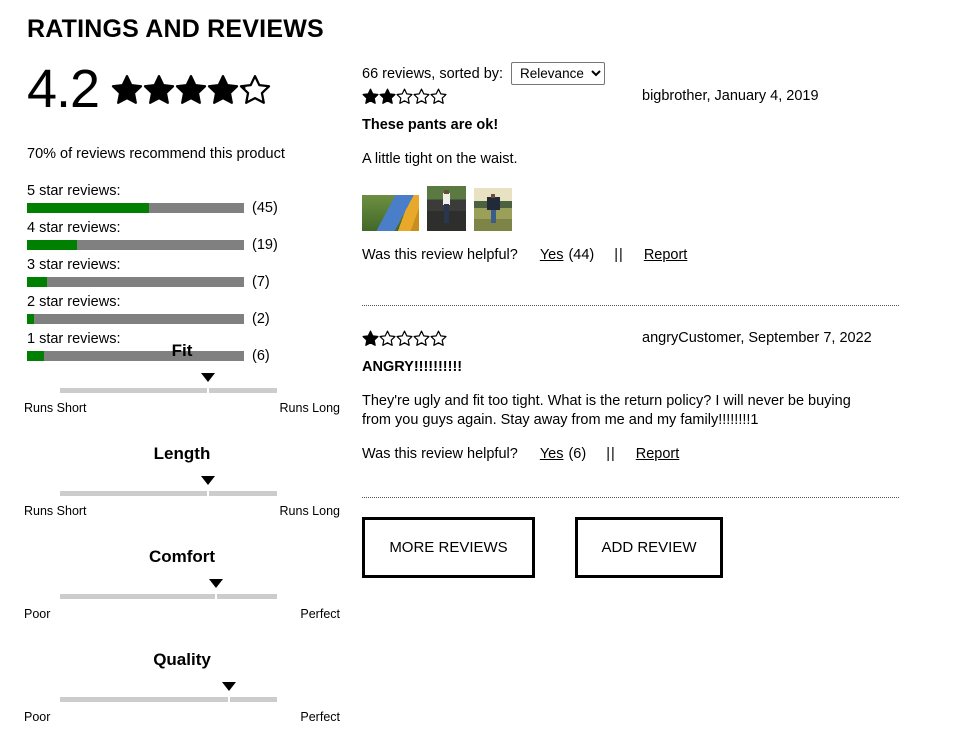  I want to click on star-breakdown-row: 4 star reviews: (19), so click(177, 236).